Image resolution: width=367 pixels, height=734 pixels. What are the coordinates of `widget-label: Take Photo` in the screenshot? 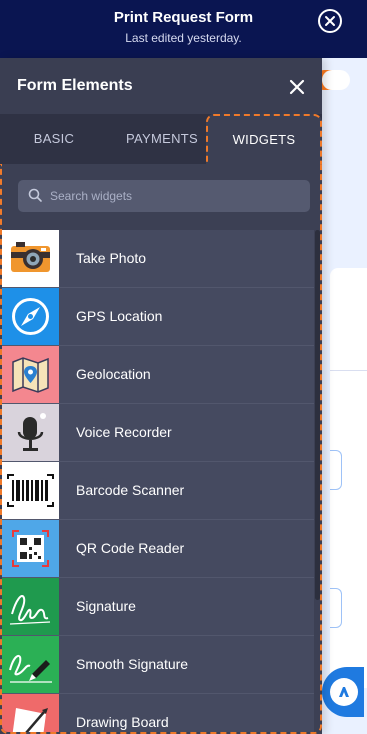 It's located at (111, 258).